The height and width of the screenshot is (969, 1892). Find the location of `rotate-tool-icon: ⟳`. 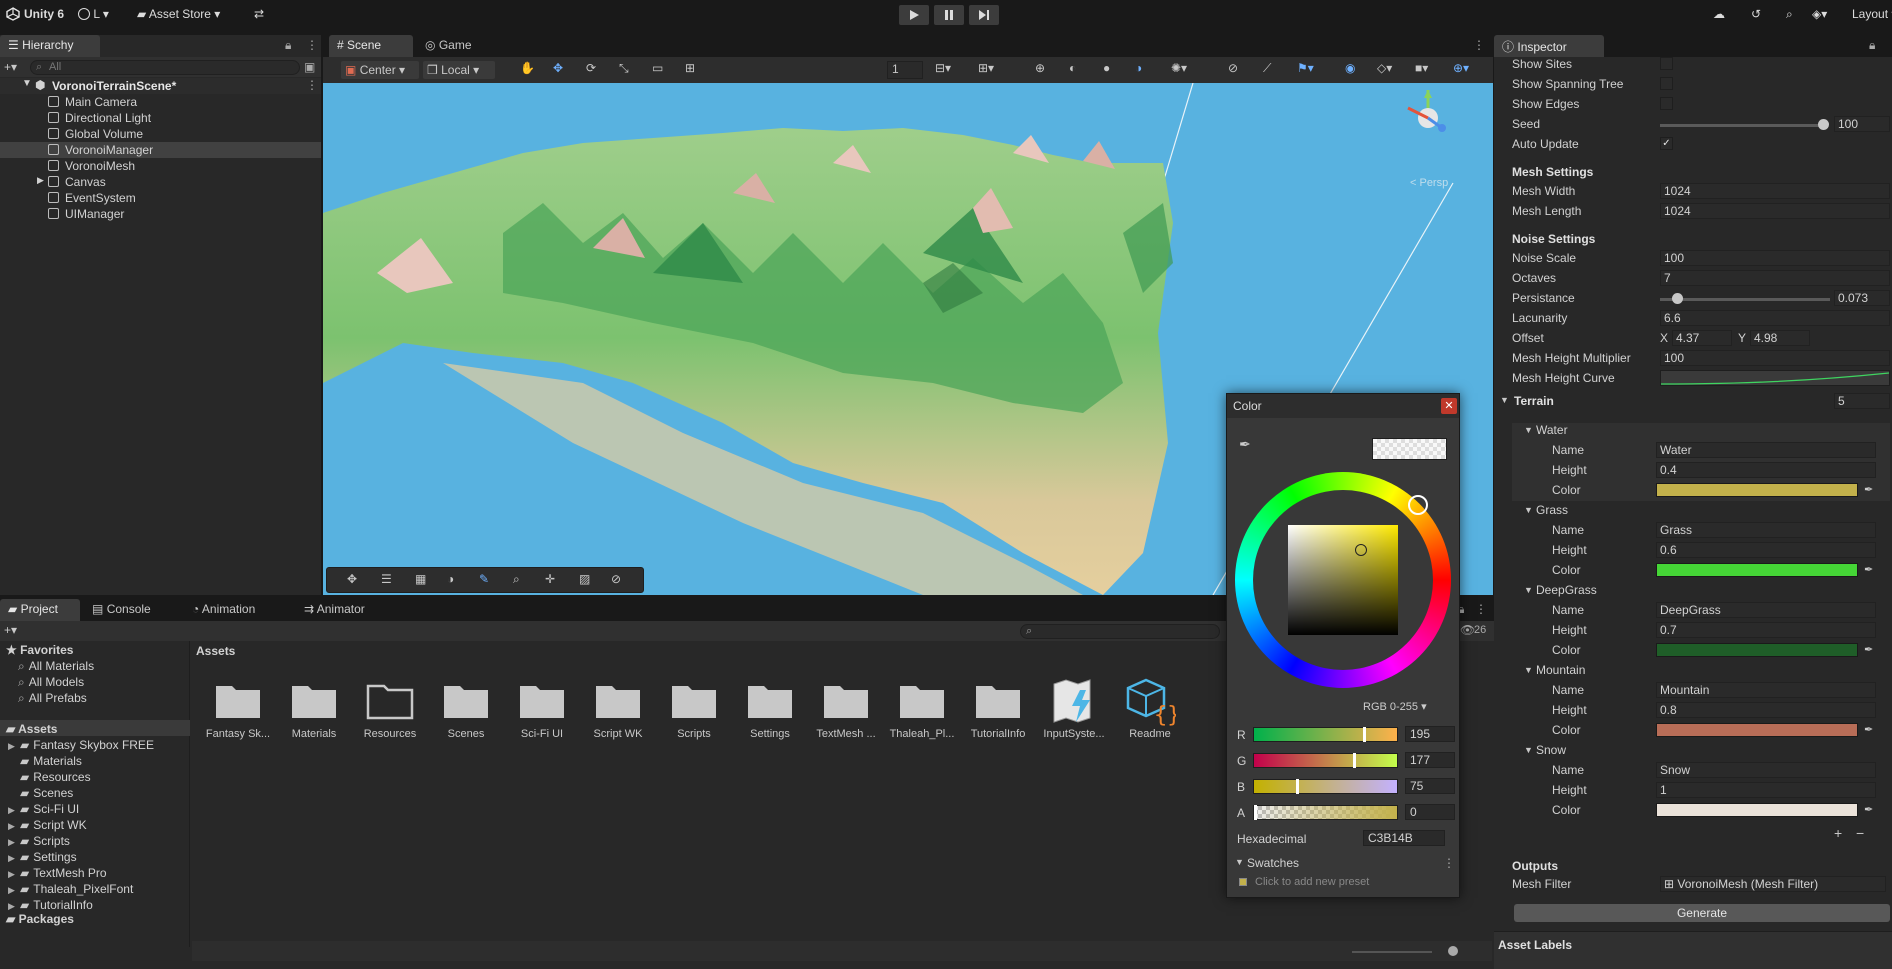

rotate-tool-icon: ⟳ is located at coordinates (591, 70).